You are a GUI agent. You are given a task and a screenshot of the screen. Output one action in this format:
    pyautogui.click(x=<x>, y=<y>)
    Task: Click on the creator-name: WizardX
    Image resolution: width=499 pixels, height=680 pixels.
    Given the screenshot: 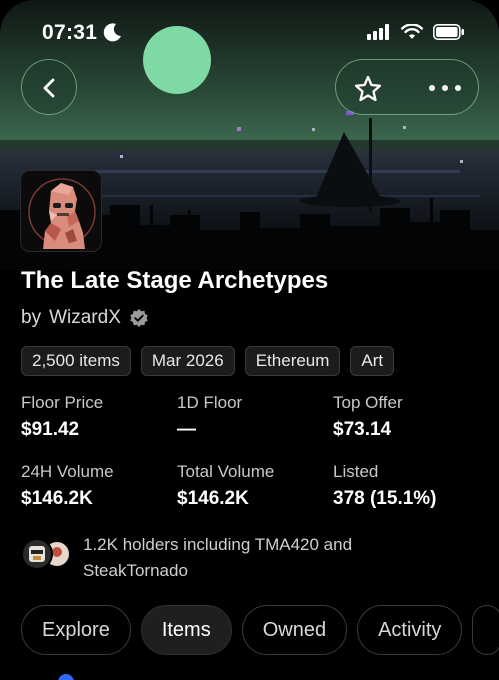 What is the action you would take?
    pyautogui.click(x=85, y=318)
    